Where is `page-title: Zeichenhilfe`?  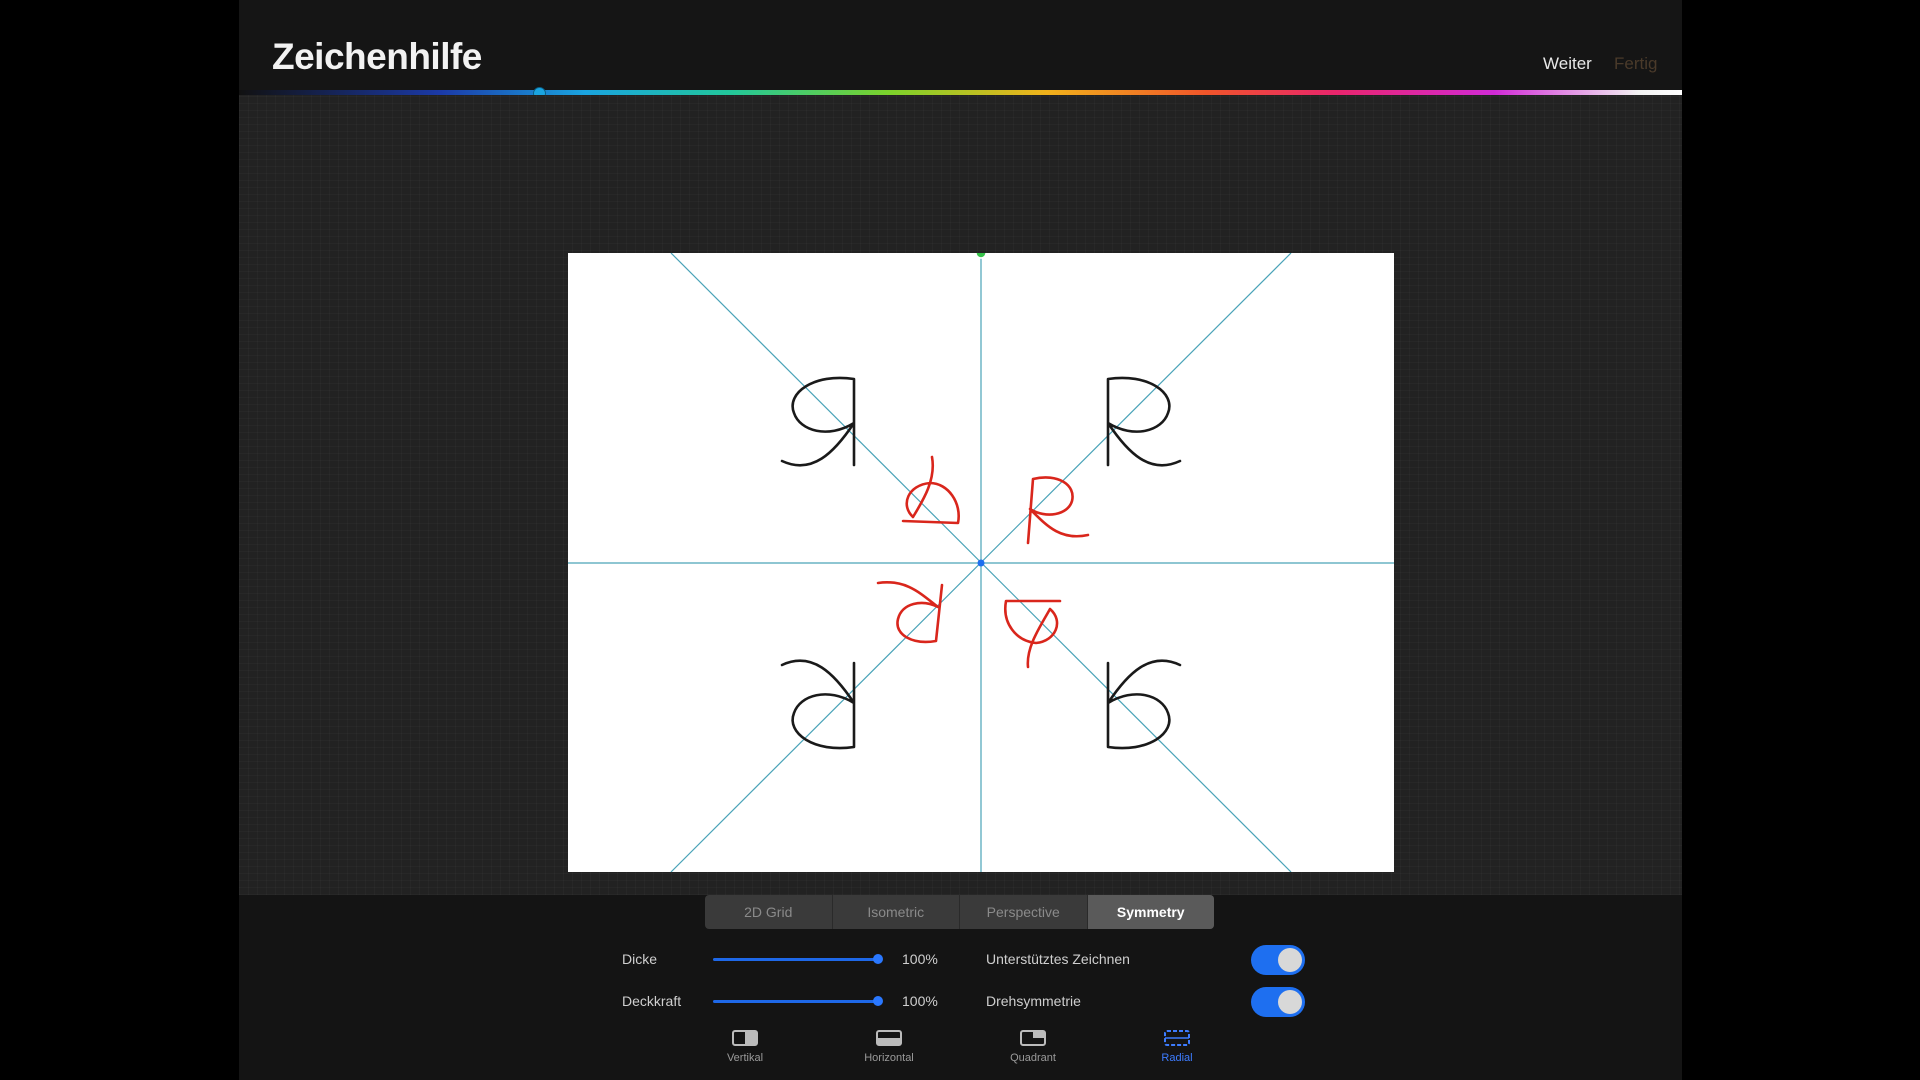
page-title: Zeichenhilfe is located at coordinates (377, 56).